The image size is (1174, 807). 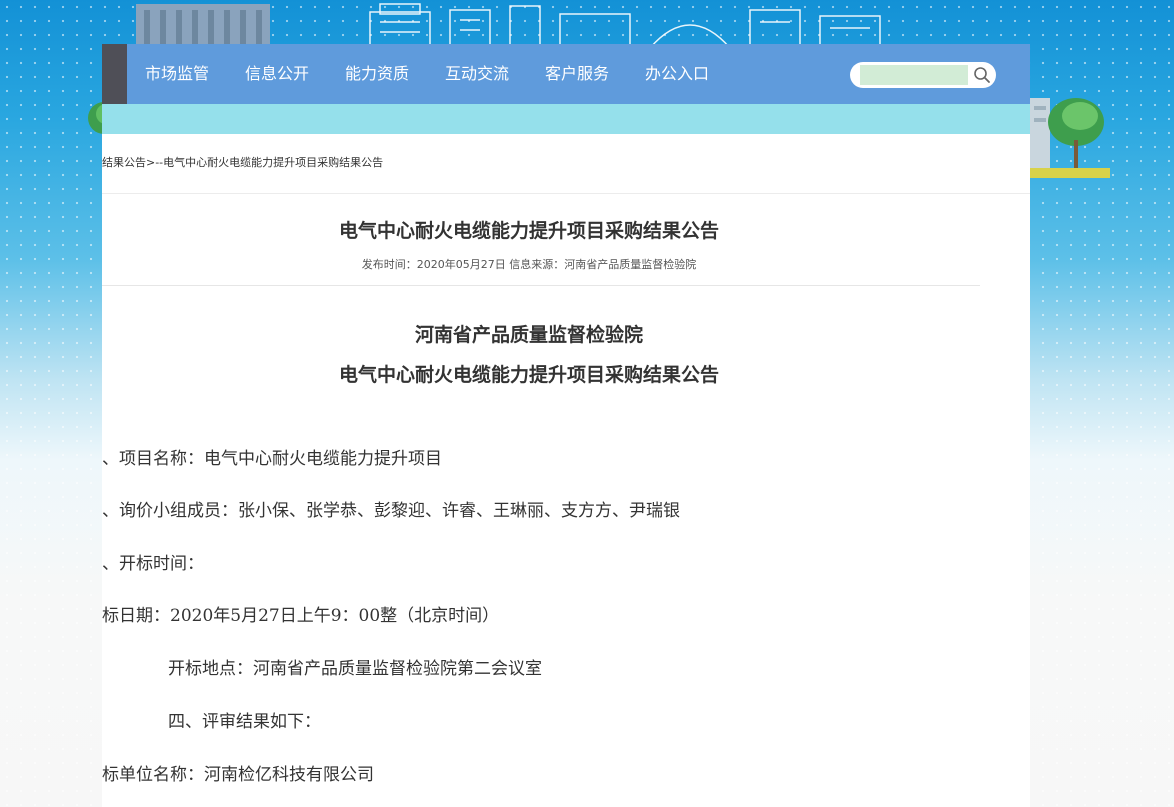 What do you see at coordinates (238, 775) in the screenshot?
I see `paragraph-winning-unit: 标单位名称：河南检亿科技有限公司` at bounding box center [238, 775].